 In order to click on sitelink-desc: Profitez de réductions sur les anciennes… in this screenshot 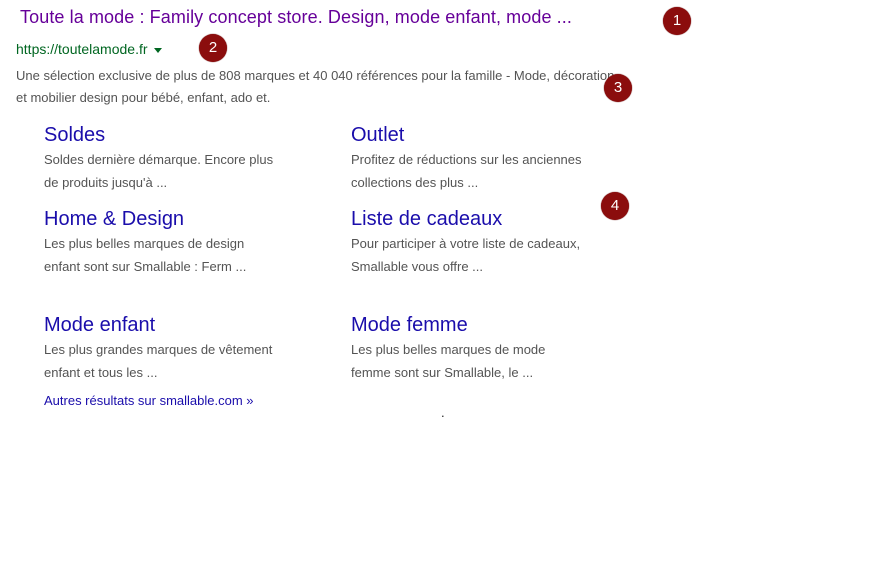, I will do `click(466, 171)`.